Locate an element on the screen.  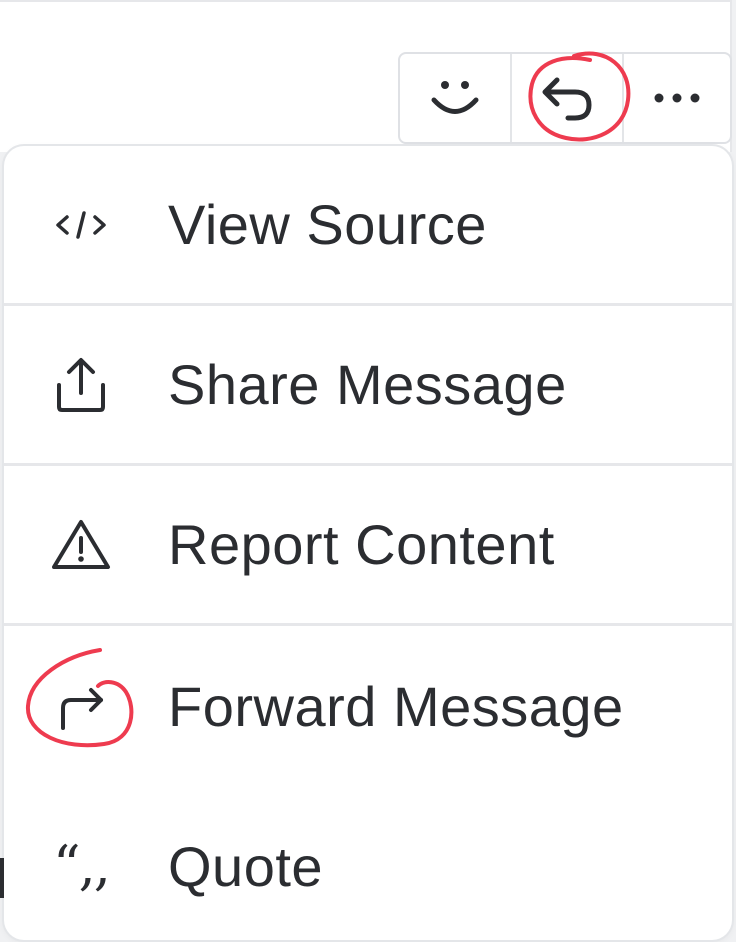
menu-item-label: Forward Message is located at coordinates (396, 706).